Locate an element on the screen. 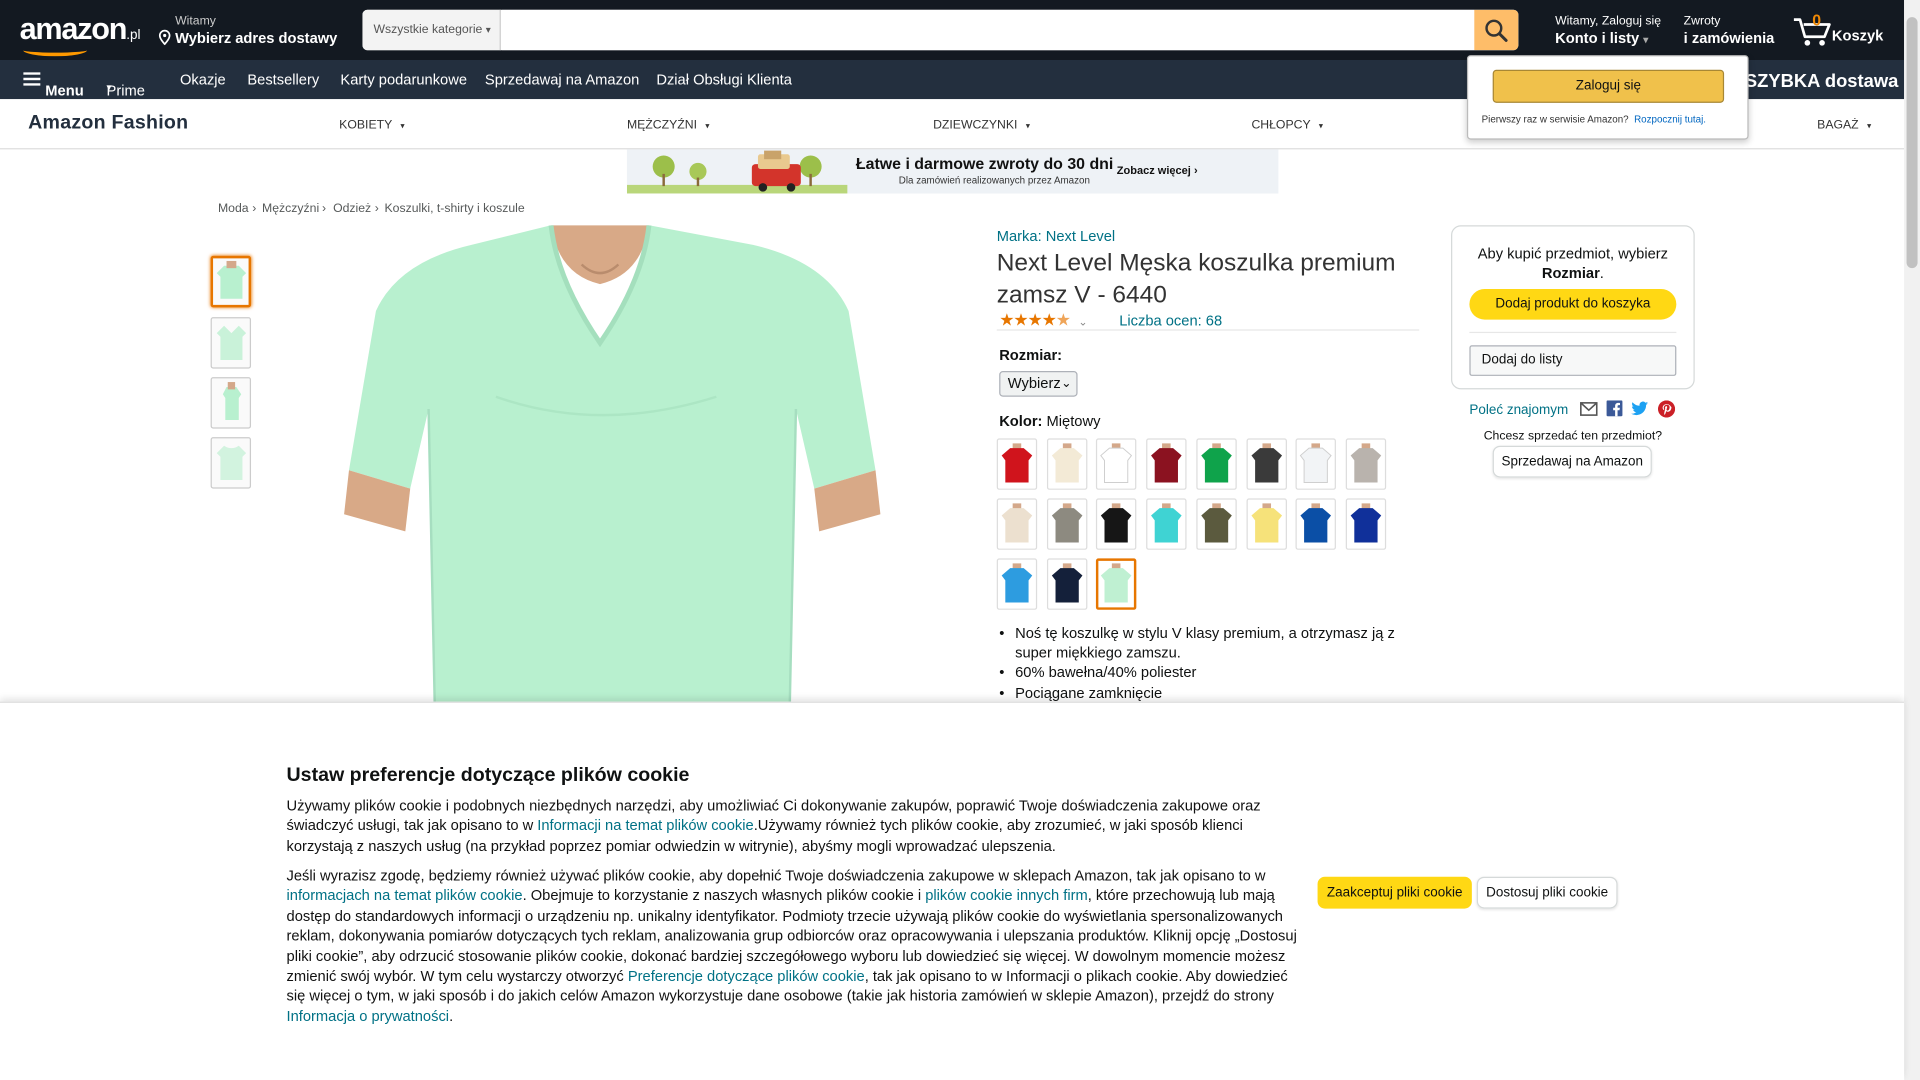 Image resolution: width=1920 pixels, height=1080 pixels. account-menu: Witamy, Zaloguj się Konto i listy ▾ is located at coordinates (1608, 32).